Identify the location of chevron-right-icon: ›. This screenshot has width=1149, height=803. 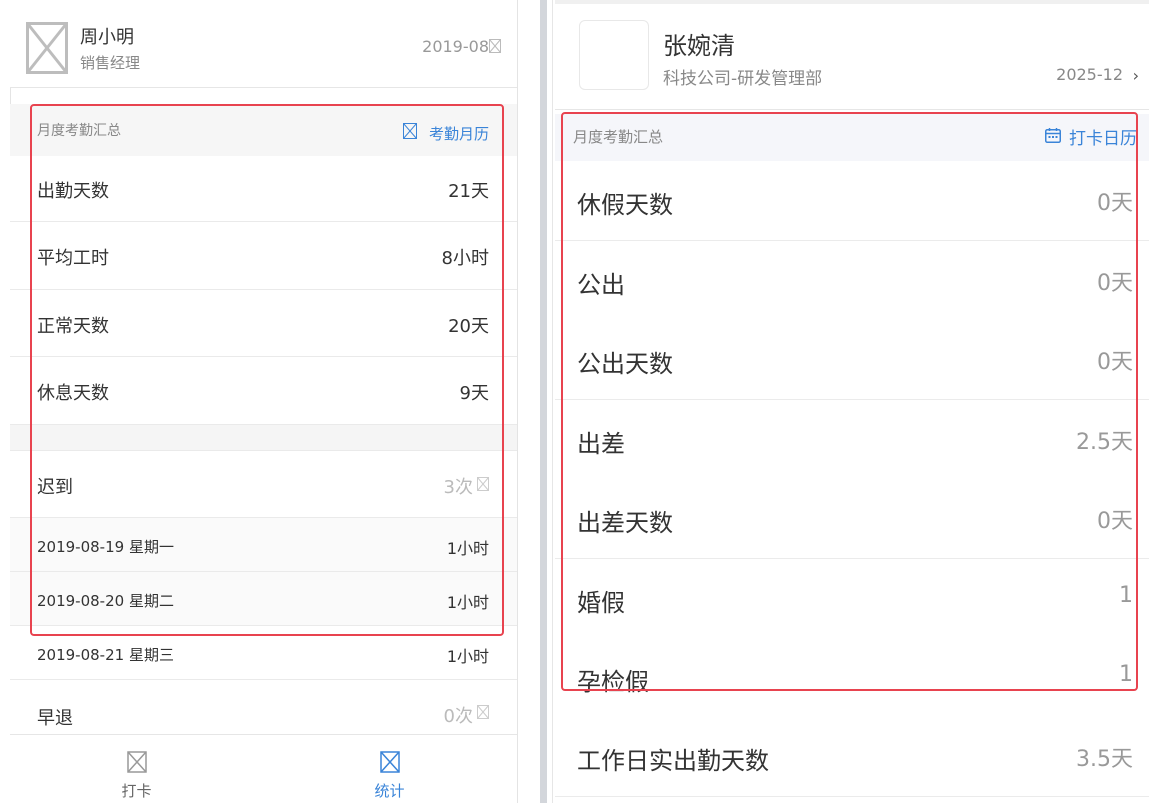
(1136, 75).